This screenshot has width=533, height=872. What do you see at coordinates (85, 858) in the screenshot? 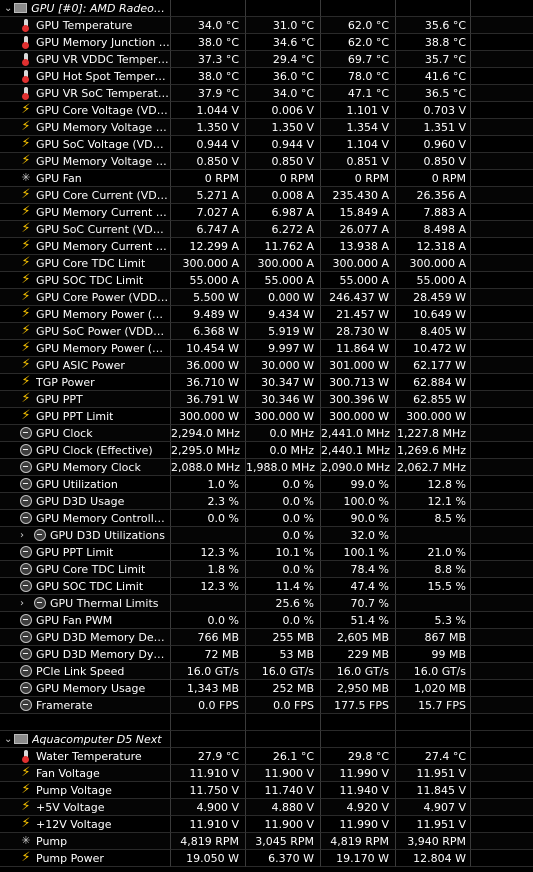
I see `sensor-name-cell: ⚡ Pump Power` at bounding box center [85, 858].